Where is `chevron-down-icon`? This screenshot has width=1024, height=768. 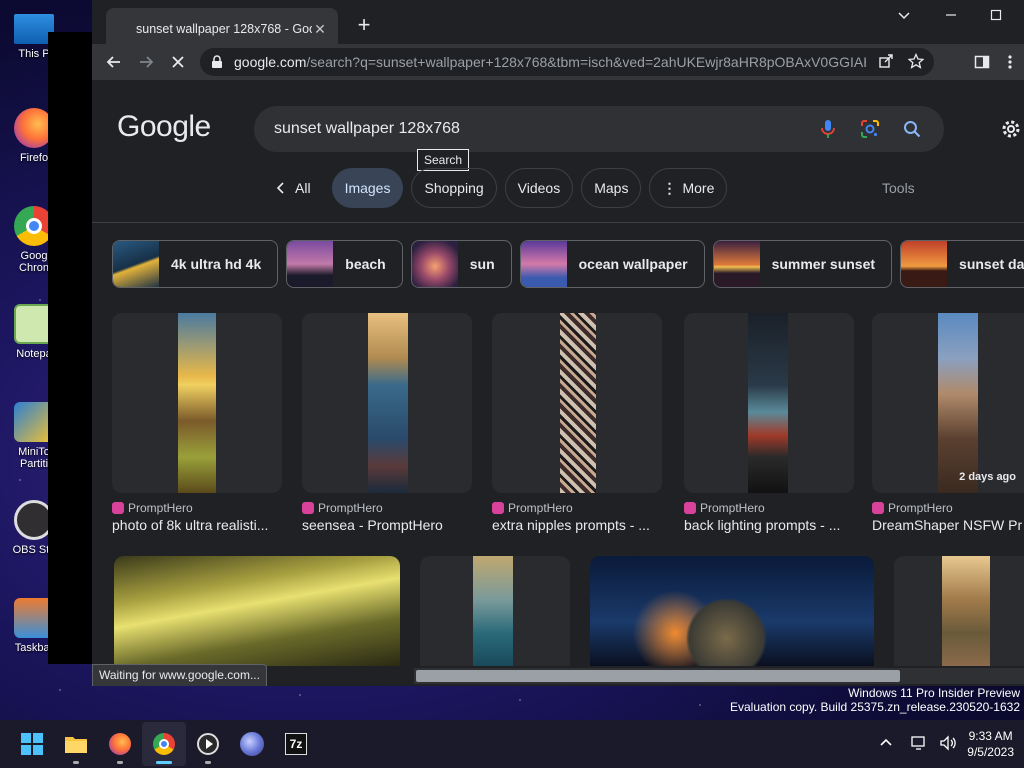 chevron-down-icon is located at coordinates (904, 18).